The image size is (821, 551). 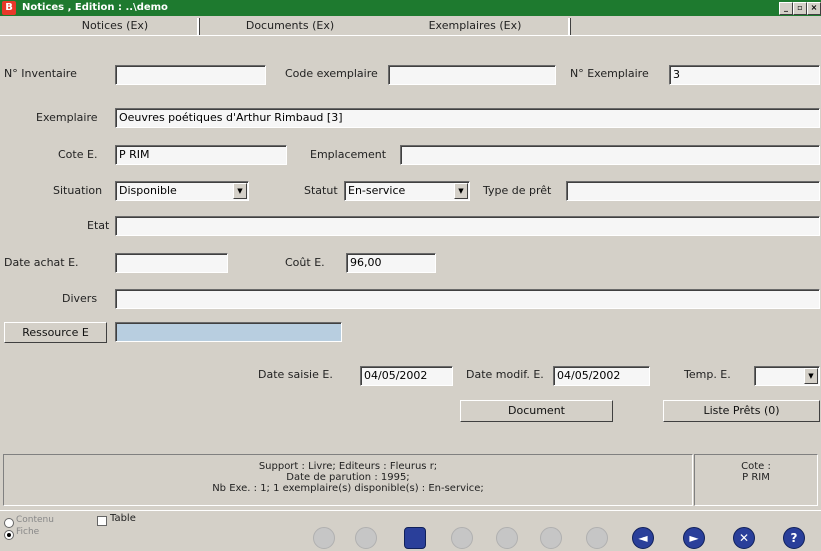 What do you see at coordinates (406, 376) in the screenshot?
I see `date-saisie-field: 04/05/2002` at bounding box center [406, 376].